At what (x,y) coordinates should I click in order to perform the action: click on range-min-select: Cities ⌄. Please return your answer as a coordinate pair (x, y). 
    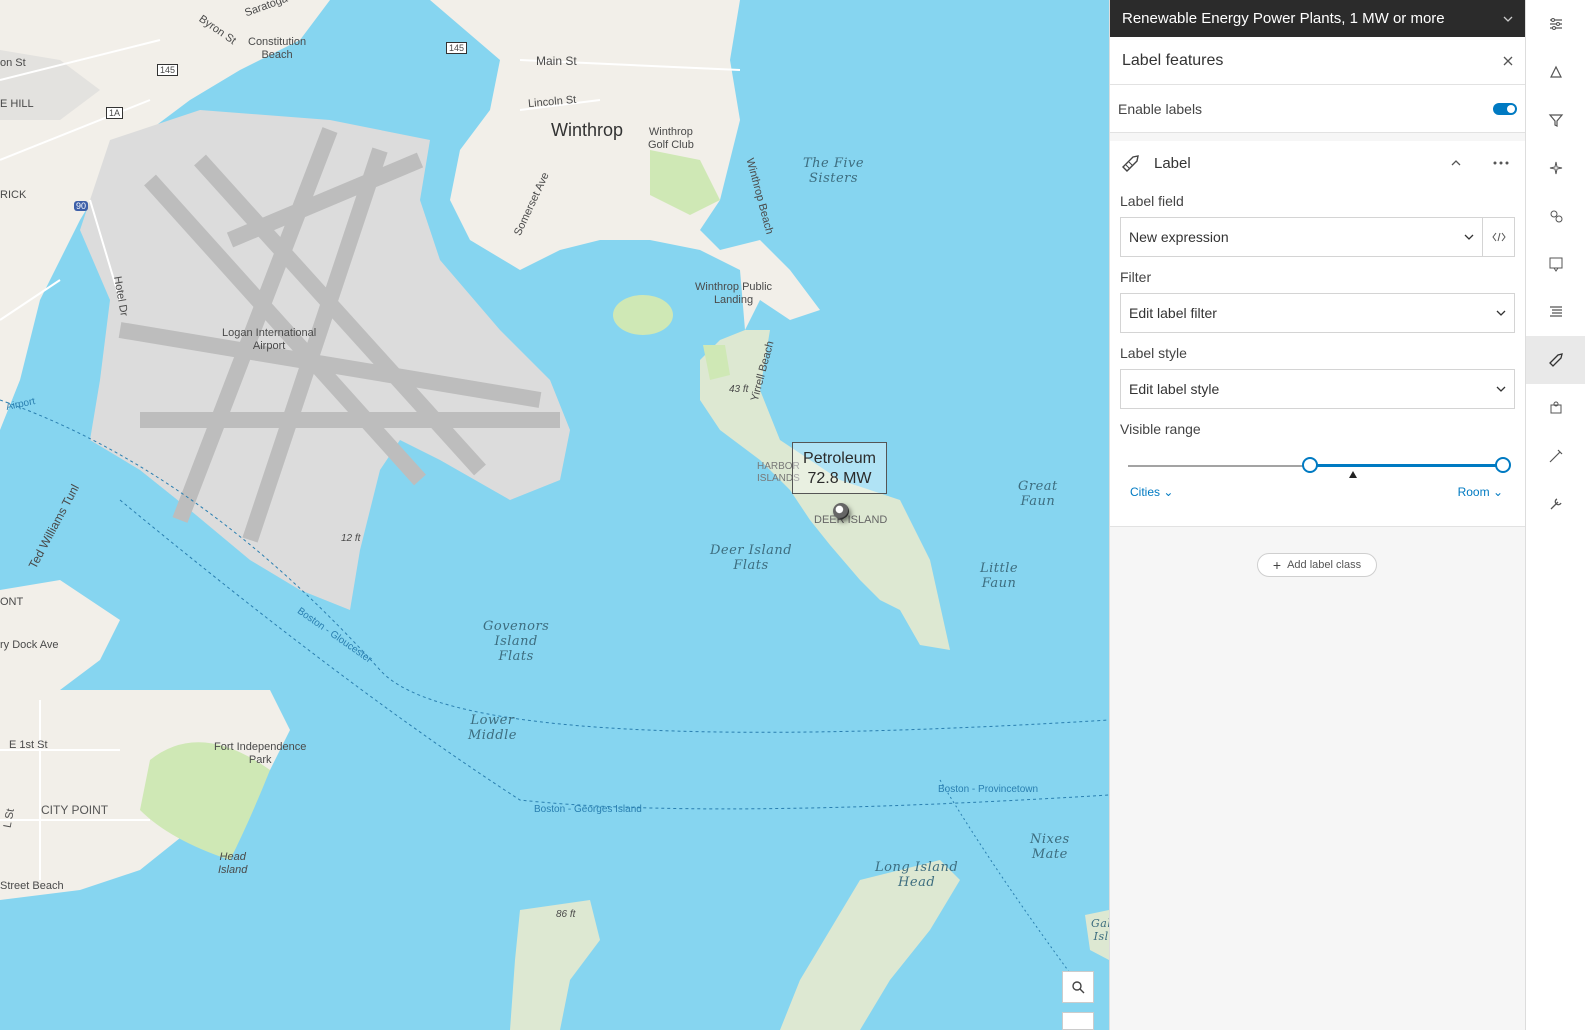
    Looking at the image, I should click on (1151, 492).